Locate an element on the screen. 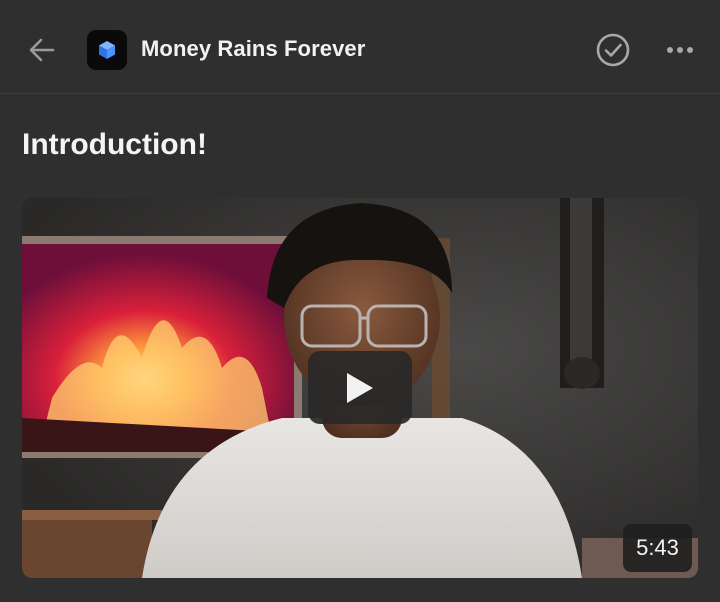 The image size is (720, 602). app-logo is located at coordinates (107, 50).